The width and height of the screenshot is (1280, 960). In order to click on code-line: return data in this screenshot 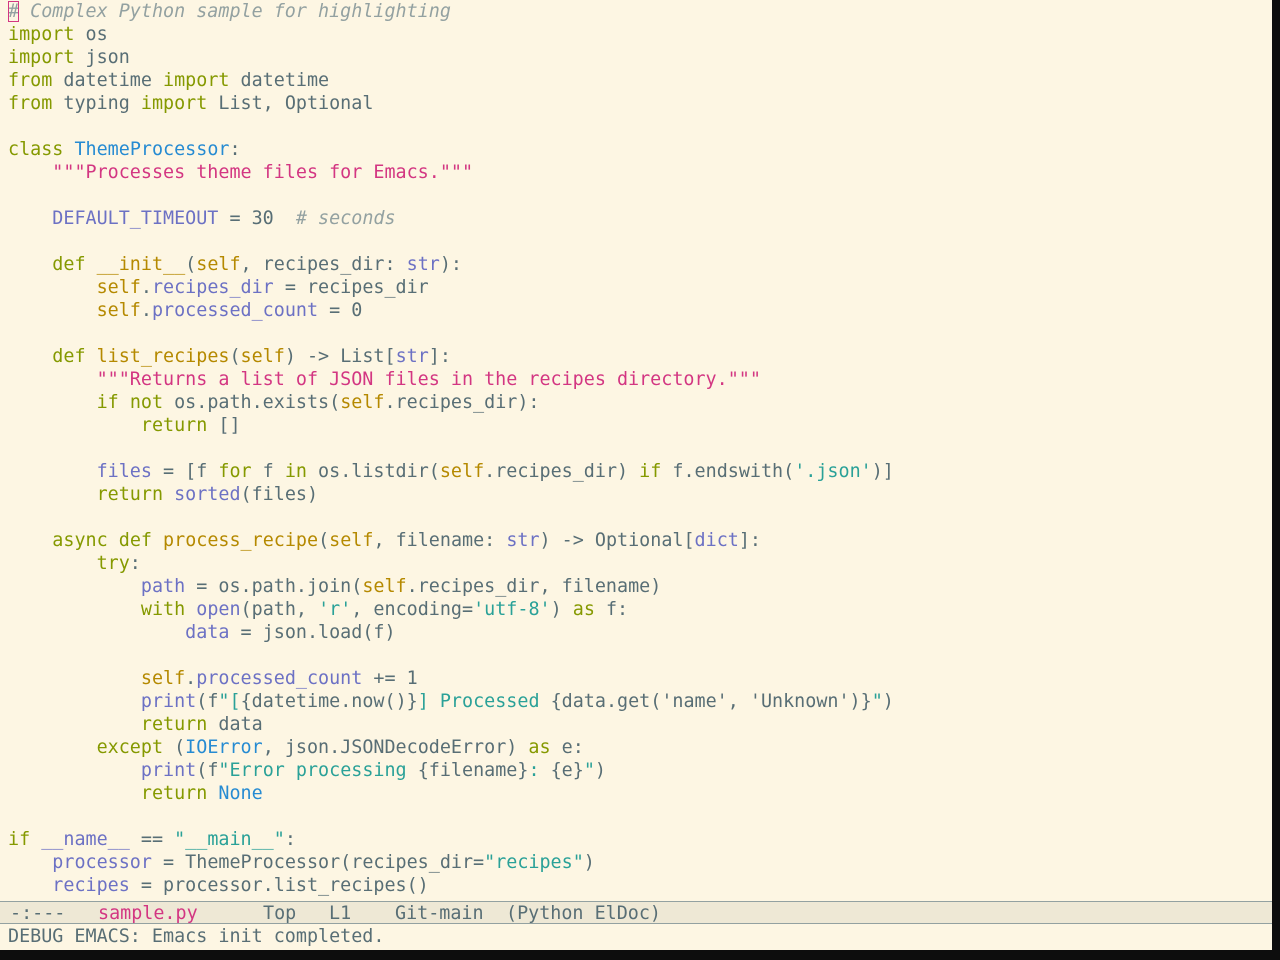, I will do `click(640, 724)`.